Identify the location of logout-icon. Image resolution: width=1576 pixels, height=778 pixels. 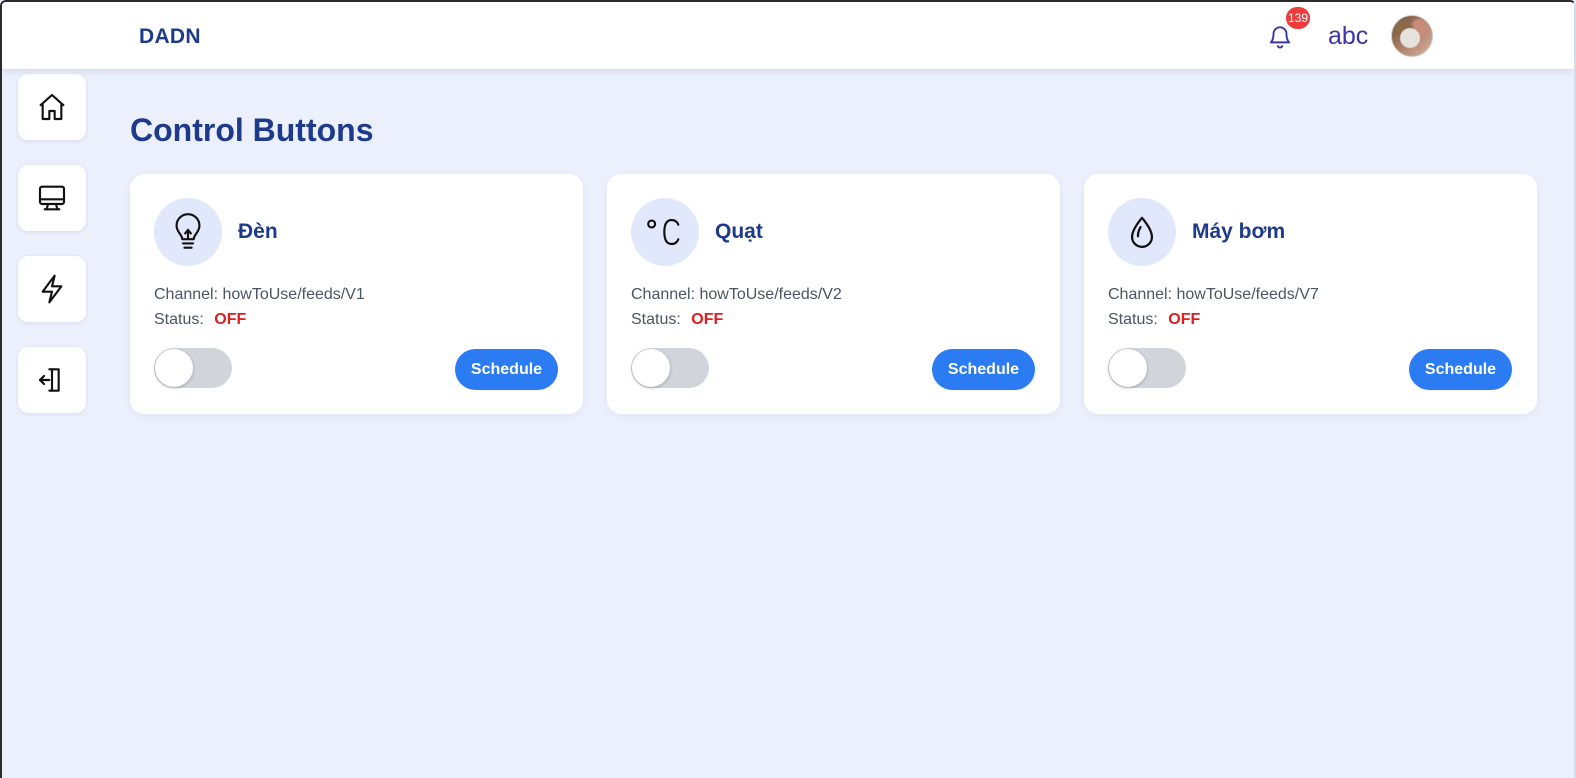
(49, 380).